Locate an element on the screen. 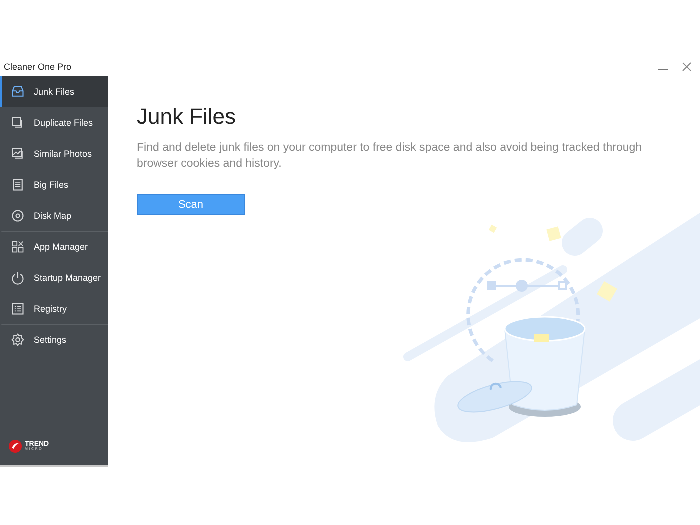 This screenshot has width=700, height=525. list-icon is located at coordinates (18, 309).